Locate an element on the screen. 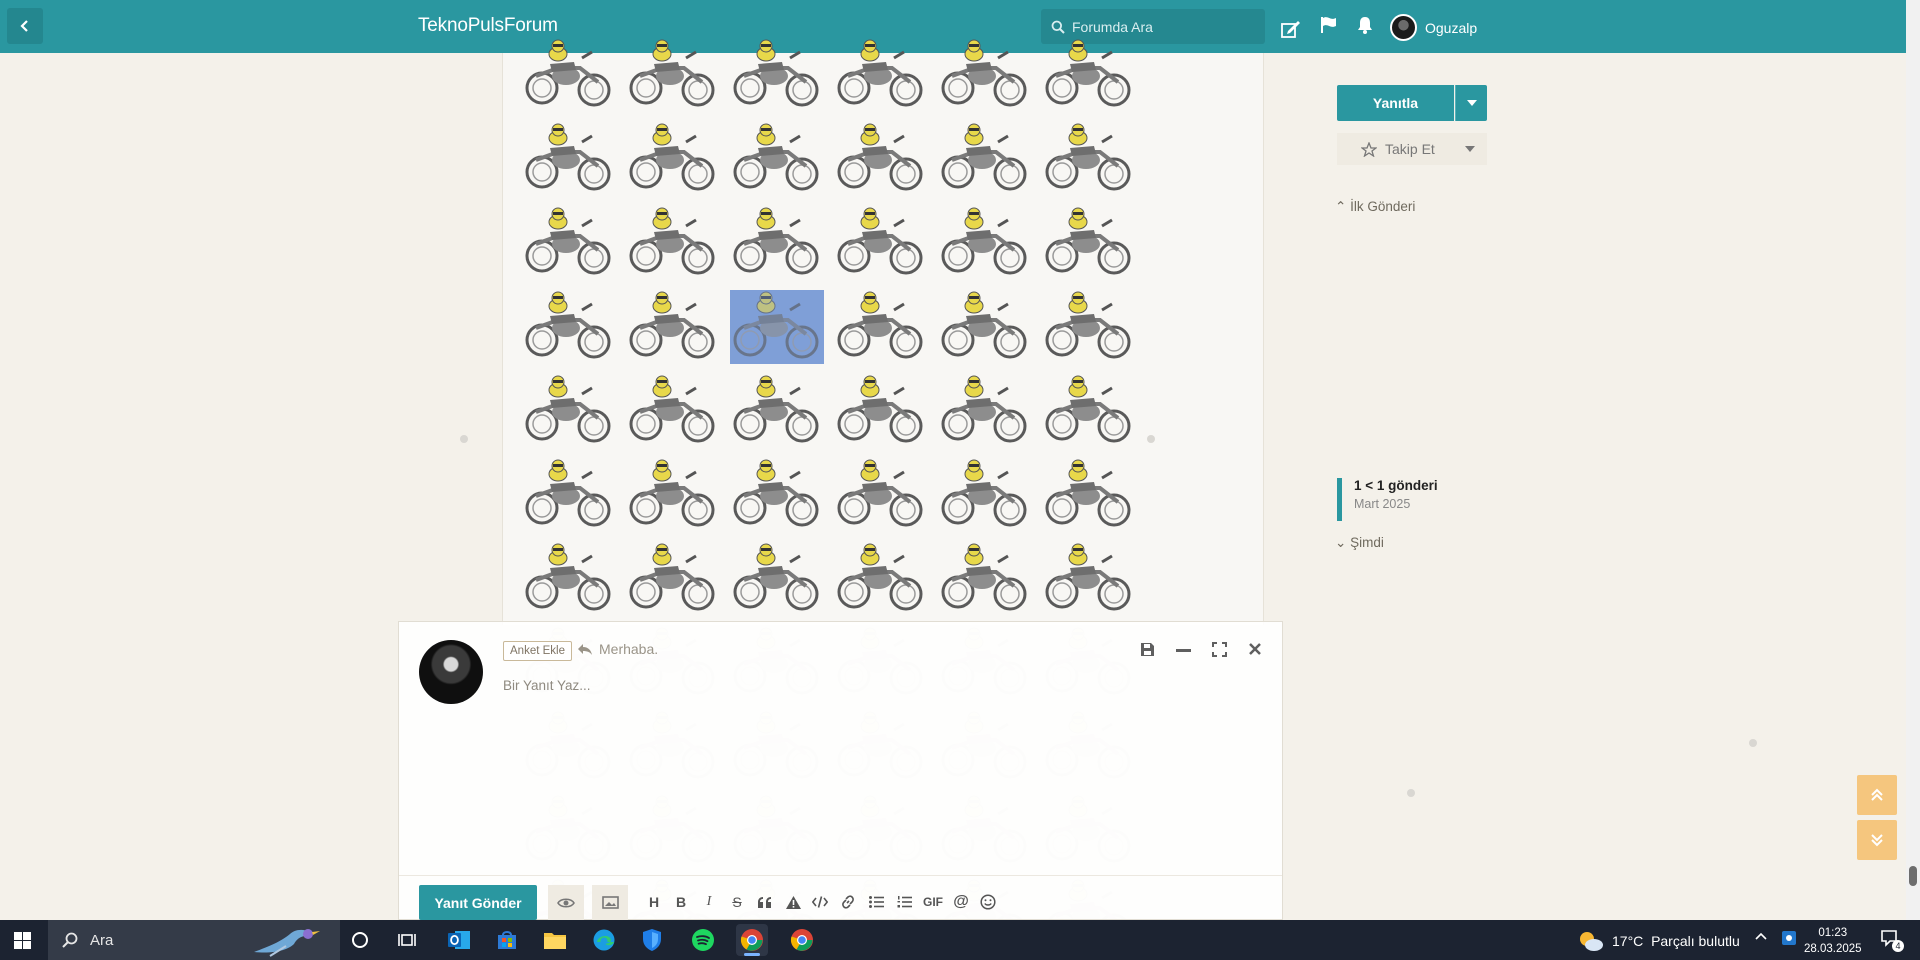 The image size is (1920, 960). first-post-label: İlk Gönderi is located at coordinates (1383, 206).